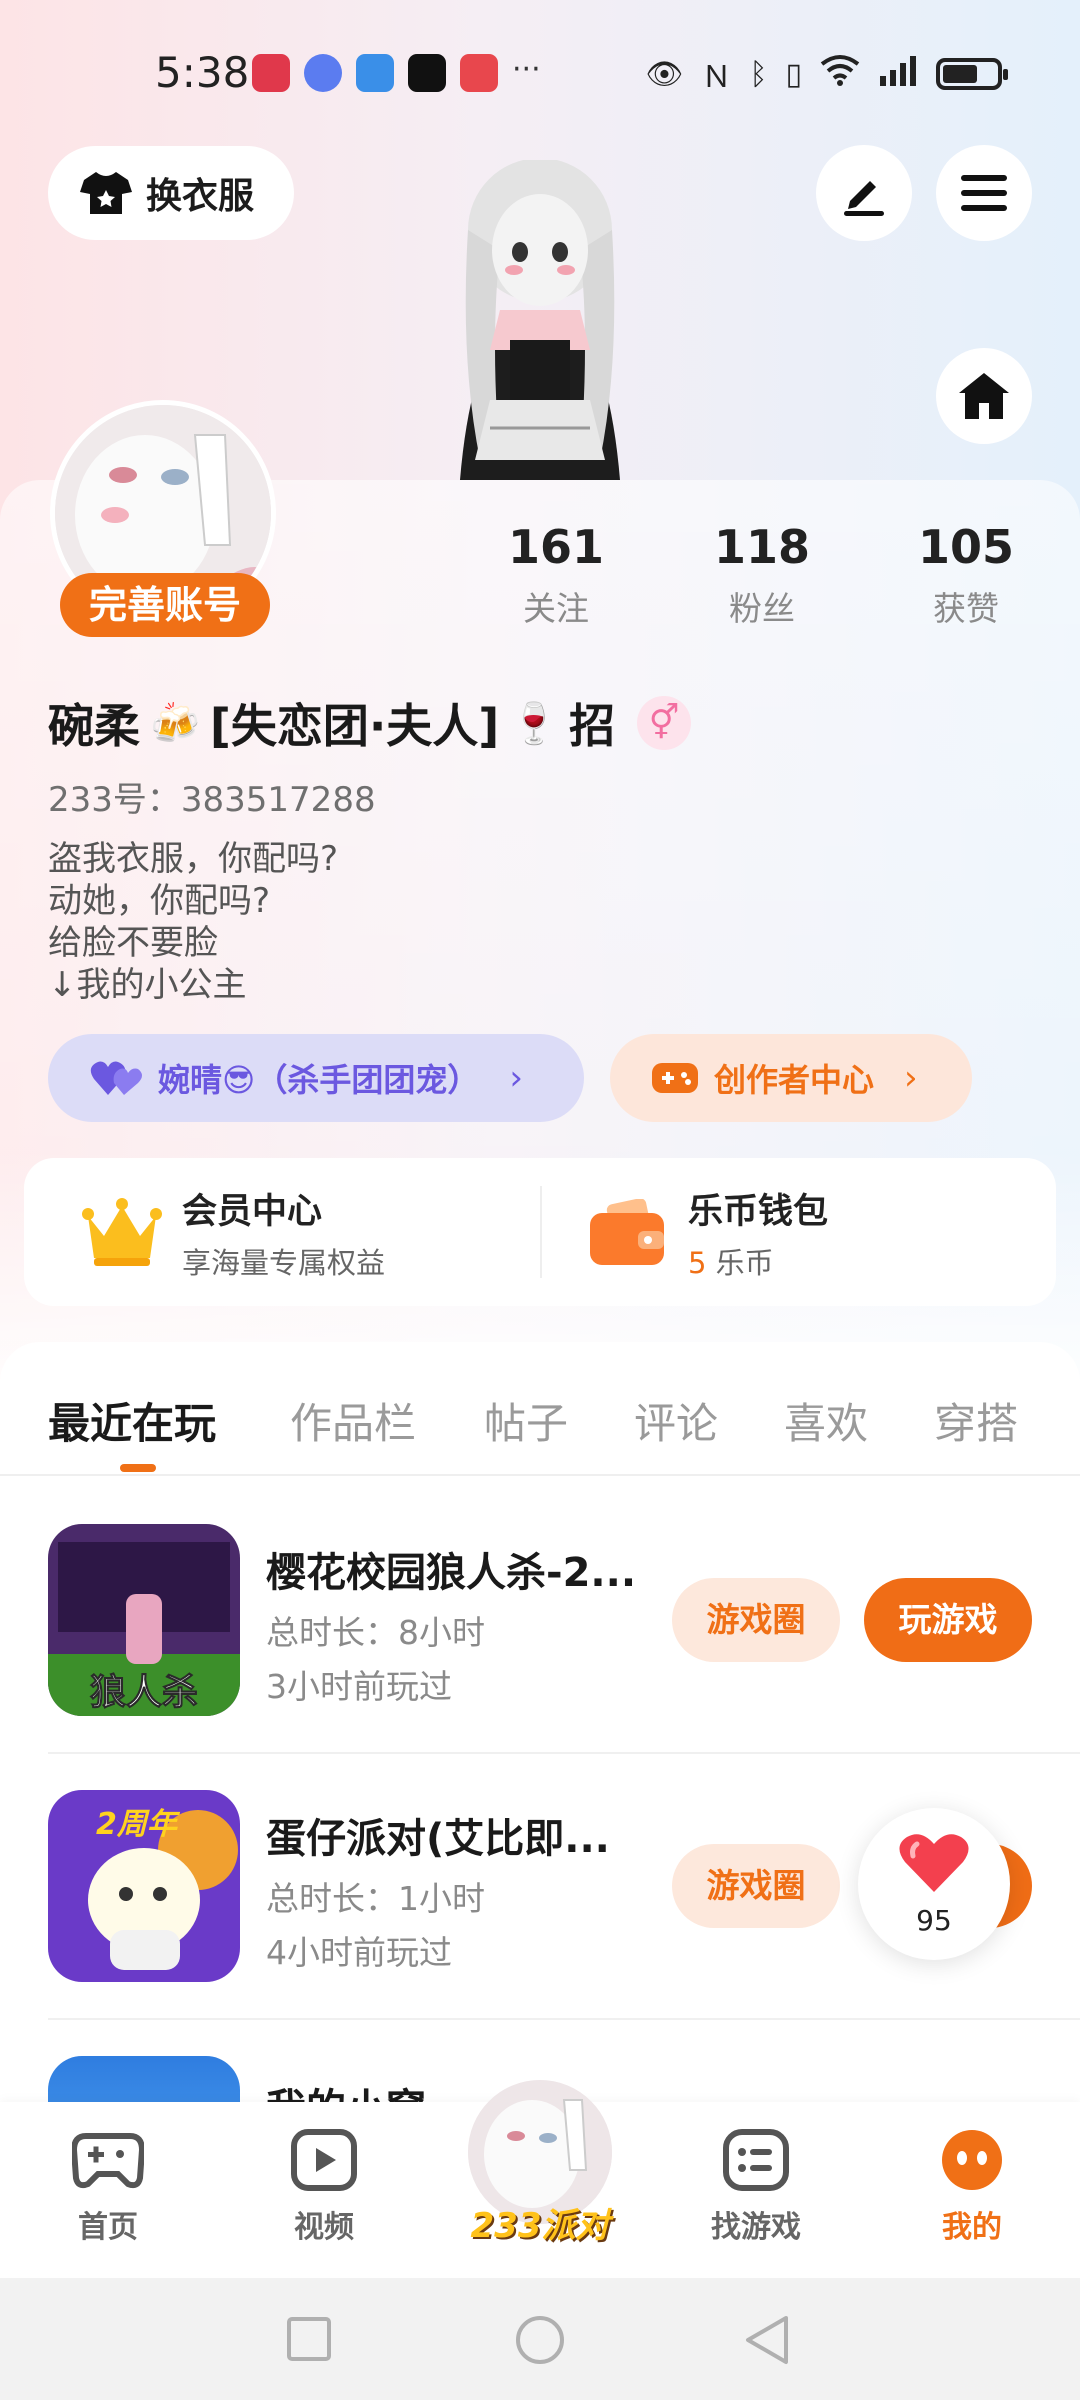  Describe the element at coordinates (375, 73) in the screenshot. I see `wallet-app-icon` at that location.